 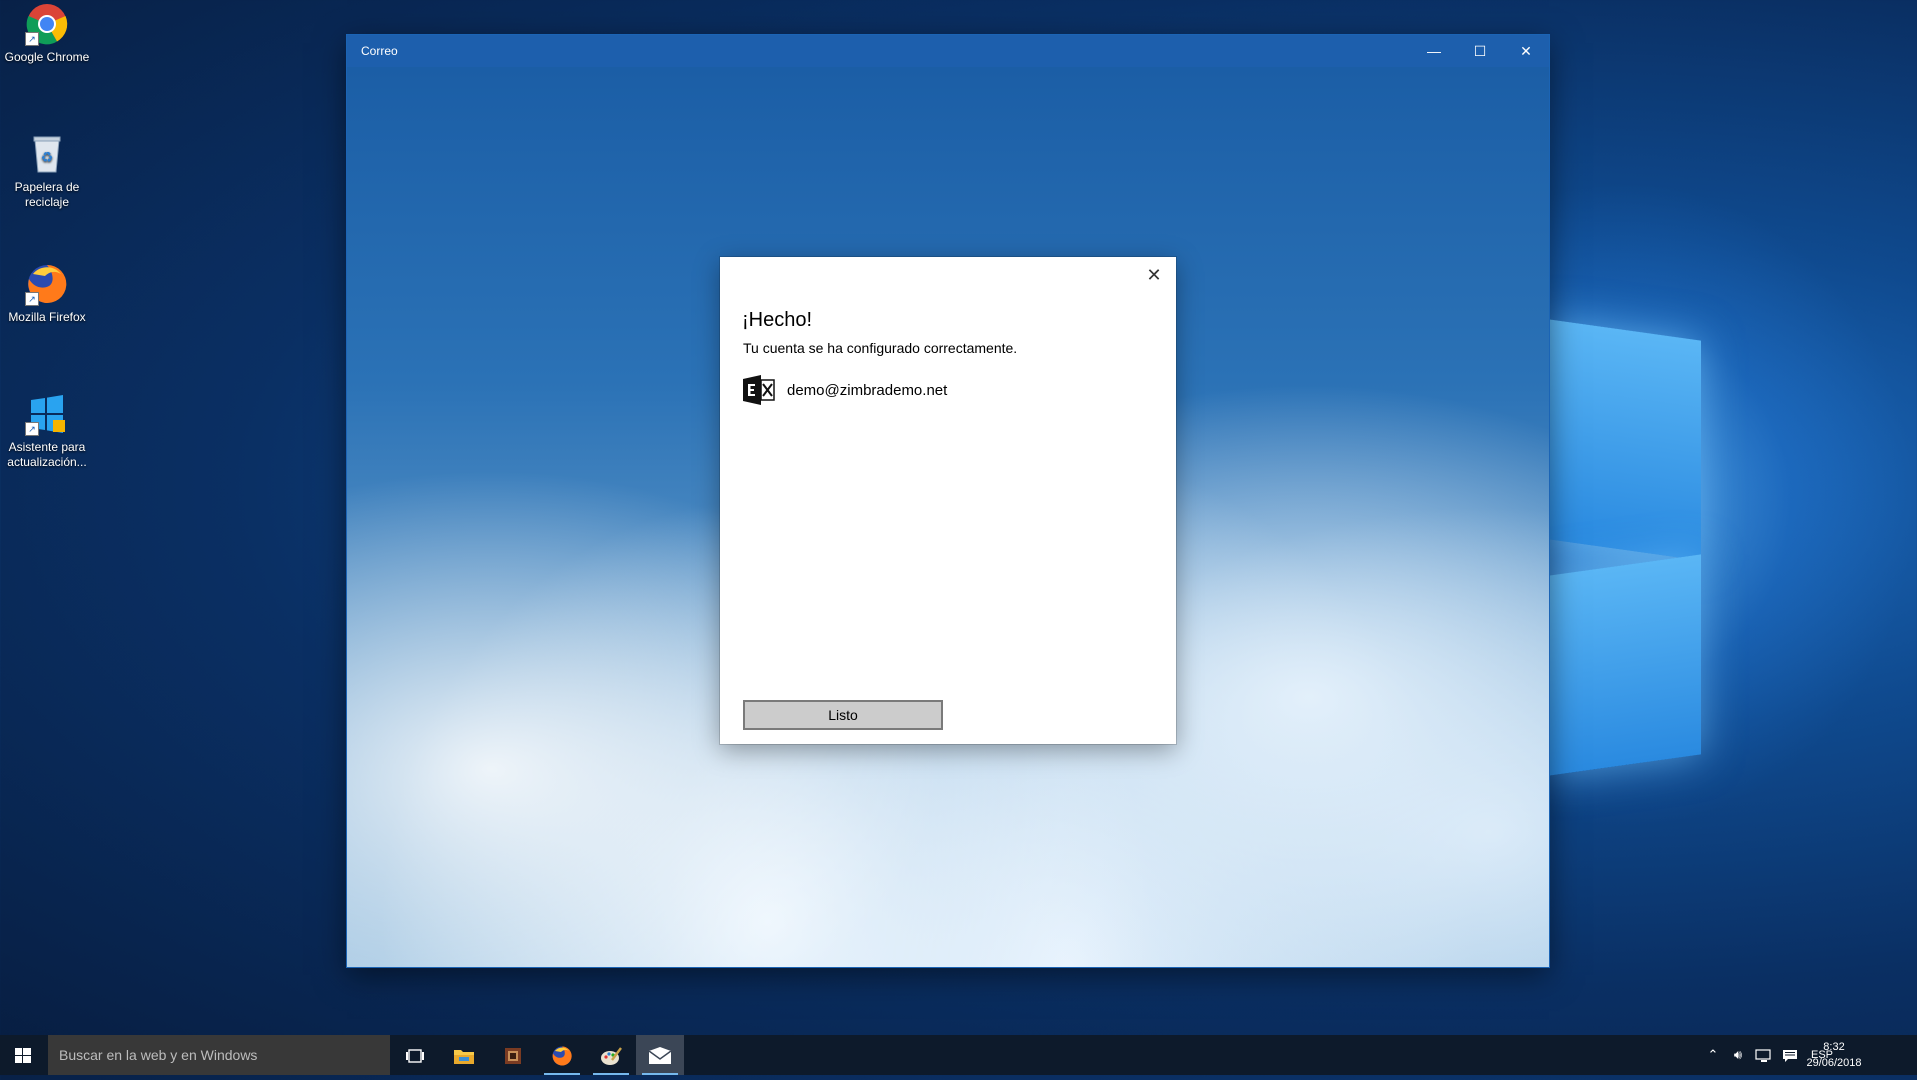 I want to click on window-title: Correo, so click(x=379, y=51).